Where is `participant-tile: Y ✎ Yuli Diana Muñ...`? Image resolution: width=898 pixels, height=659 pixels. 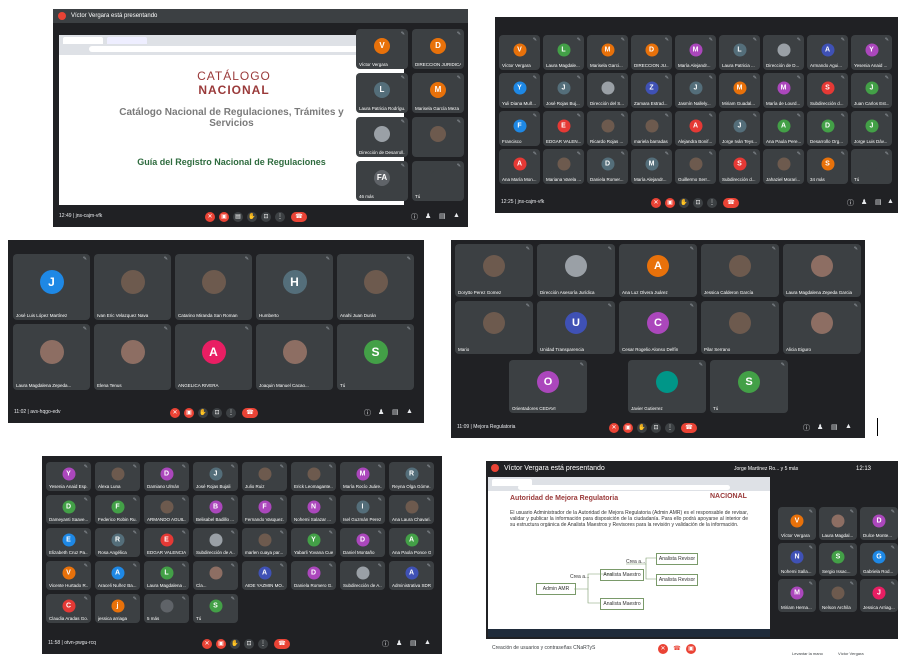 participant-tile: Y ✎ Yuli Diana Muñ... is located at coordinates (519, 90).